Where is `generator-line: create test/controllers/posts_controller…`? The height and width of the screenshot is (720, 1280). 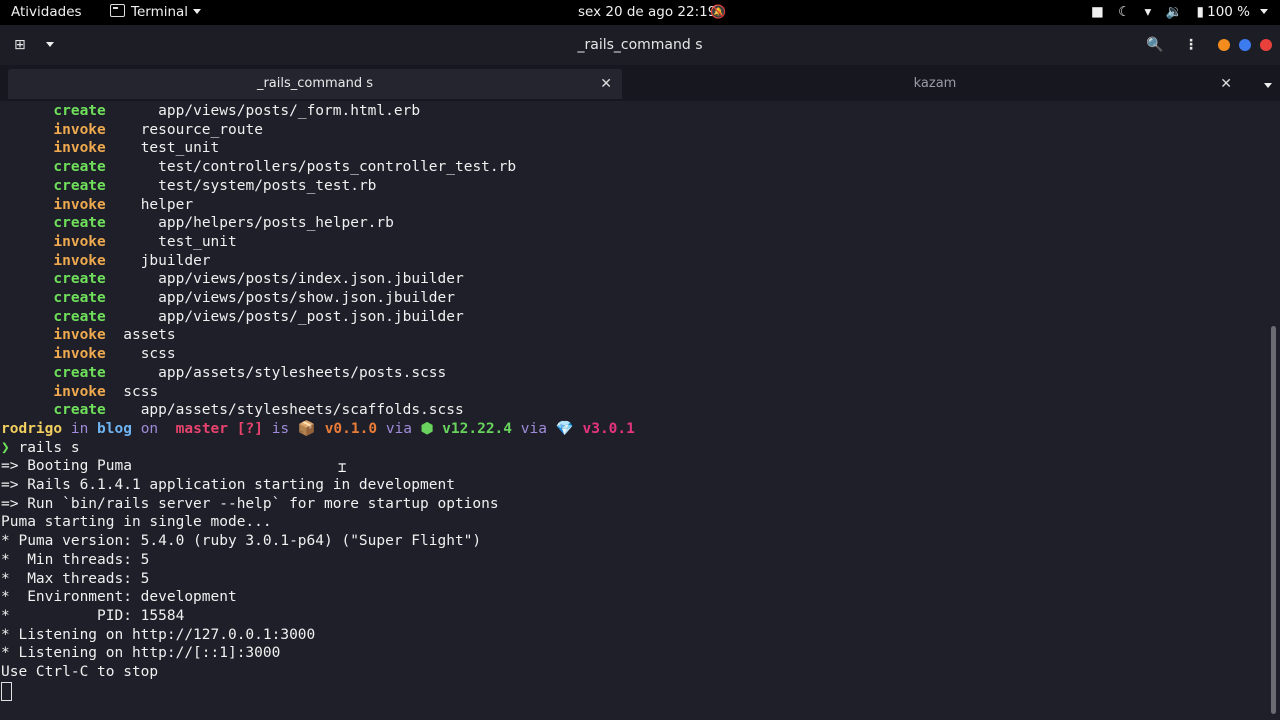
generator-line: create test/controllers/posts_controller… is located at coordinates (258, 167).